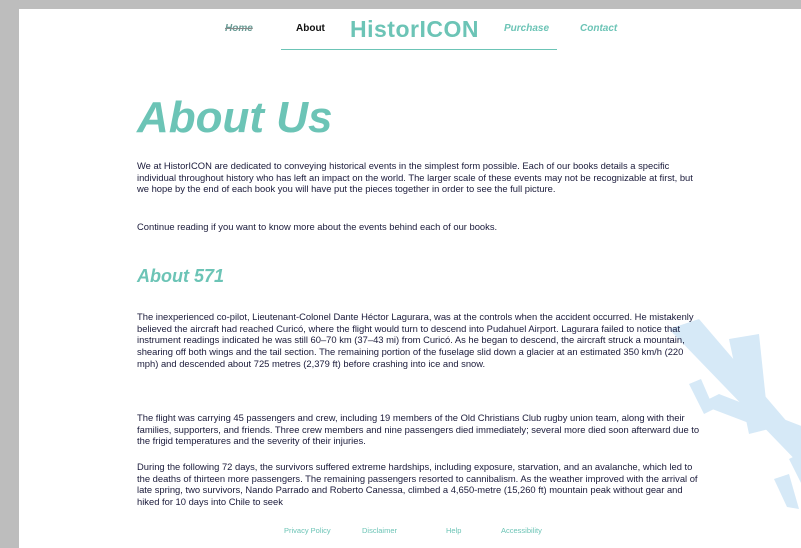 The width and height of the screenshot is (801, 548). I want to click on section-title: About 571, so click(181, 276).